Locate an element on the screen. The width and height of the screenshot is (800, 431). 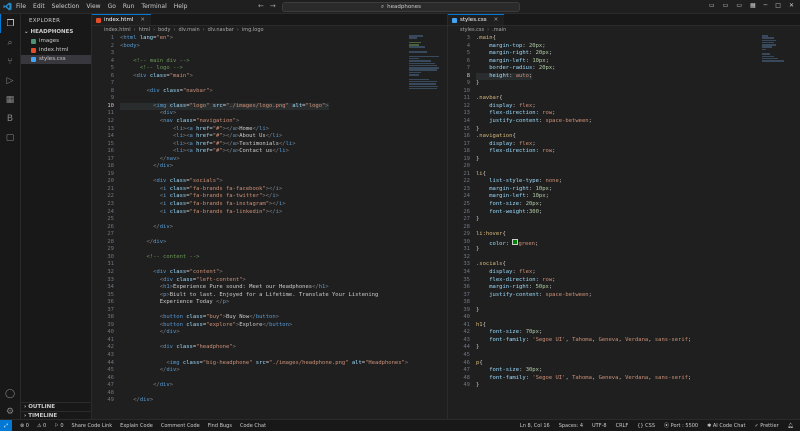
bito-icon: B is located at coordinates (10, 118).